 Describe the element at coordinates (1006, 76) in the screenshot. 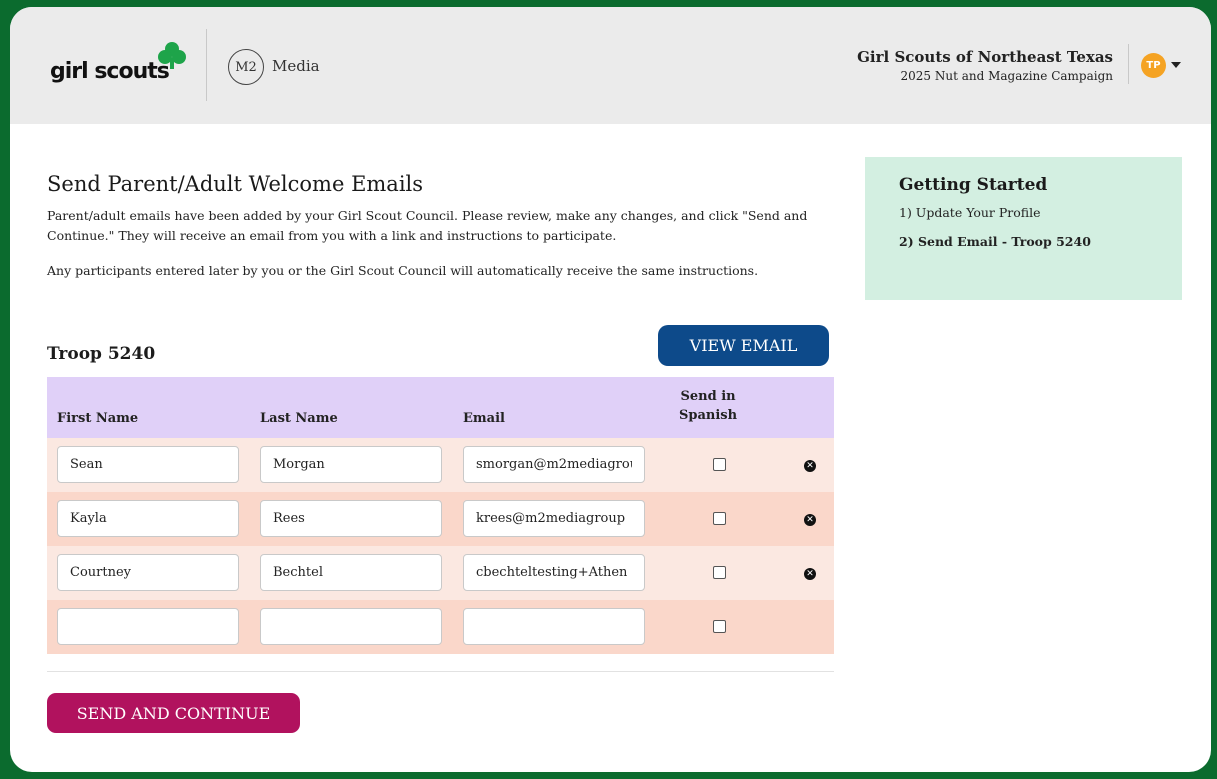

I see `campaign-name: 2025 Nut and Magazine Campaign` at that location.